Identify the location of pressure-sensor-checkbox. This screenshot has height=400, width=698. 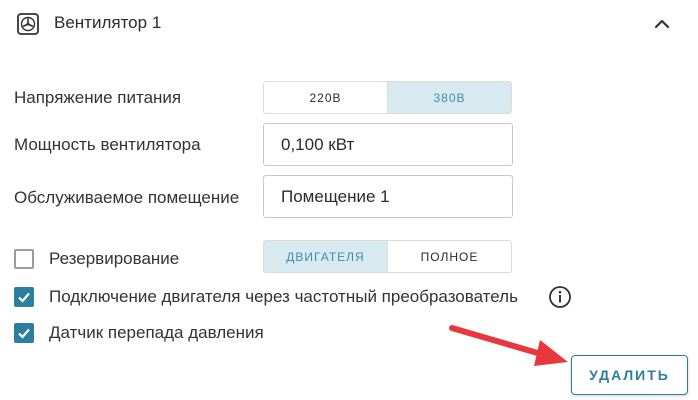
(24, 333).